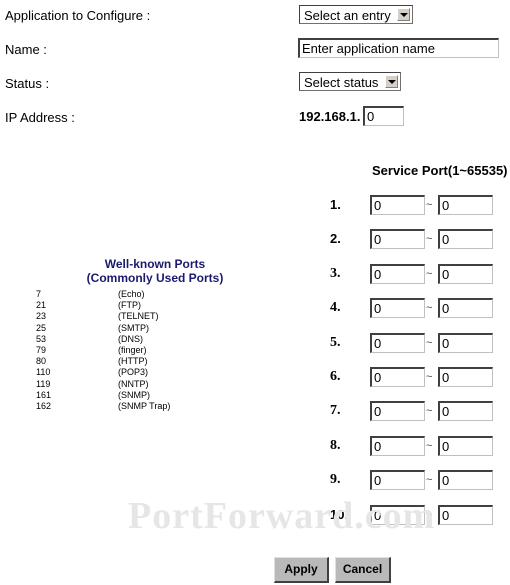 The image size is (510, 585). What do you see at coordinates (347, 15) in the screenshot?
I see `application-select-value: Select an entry` at bounding box center [347, 15].